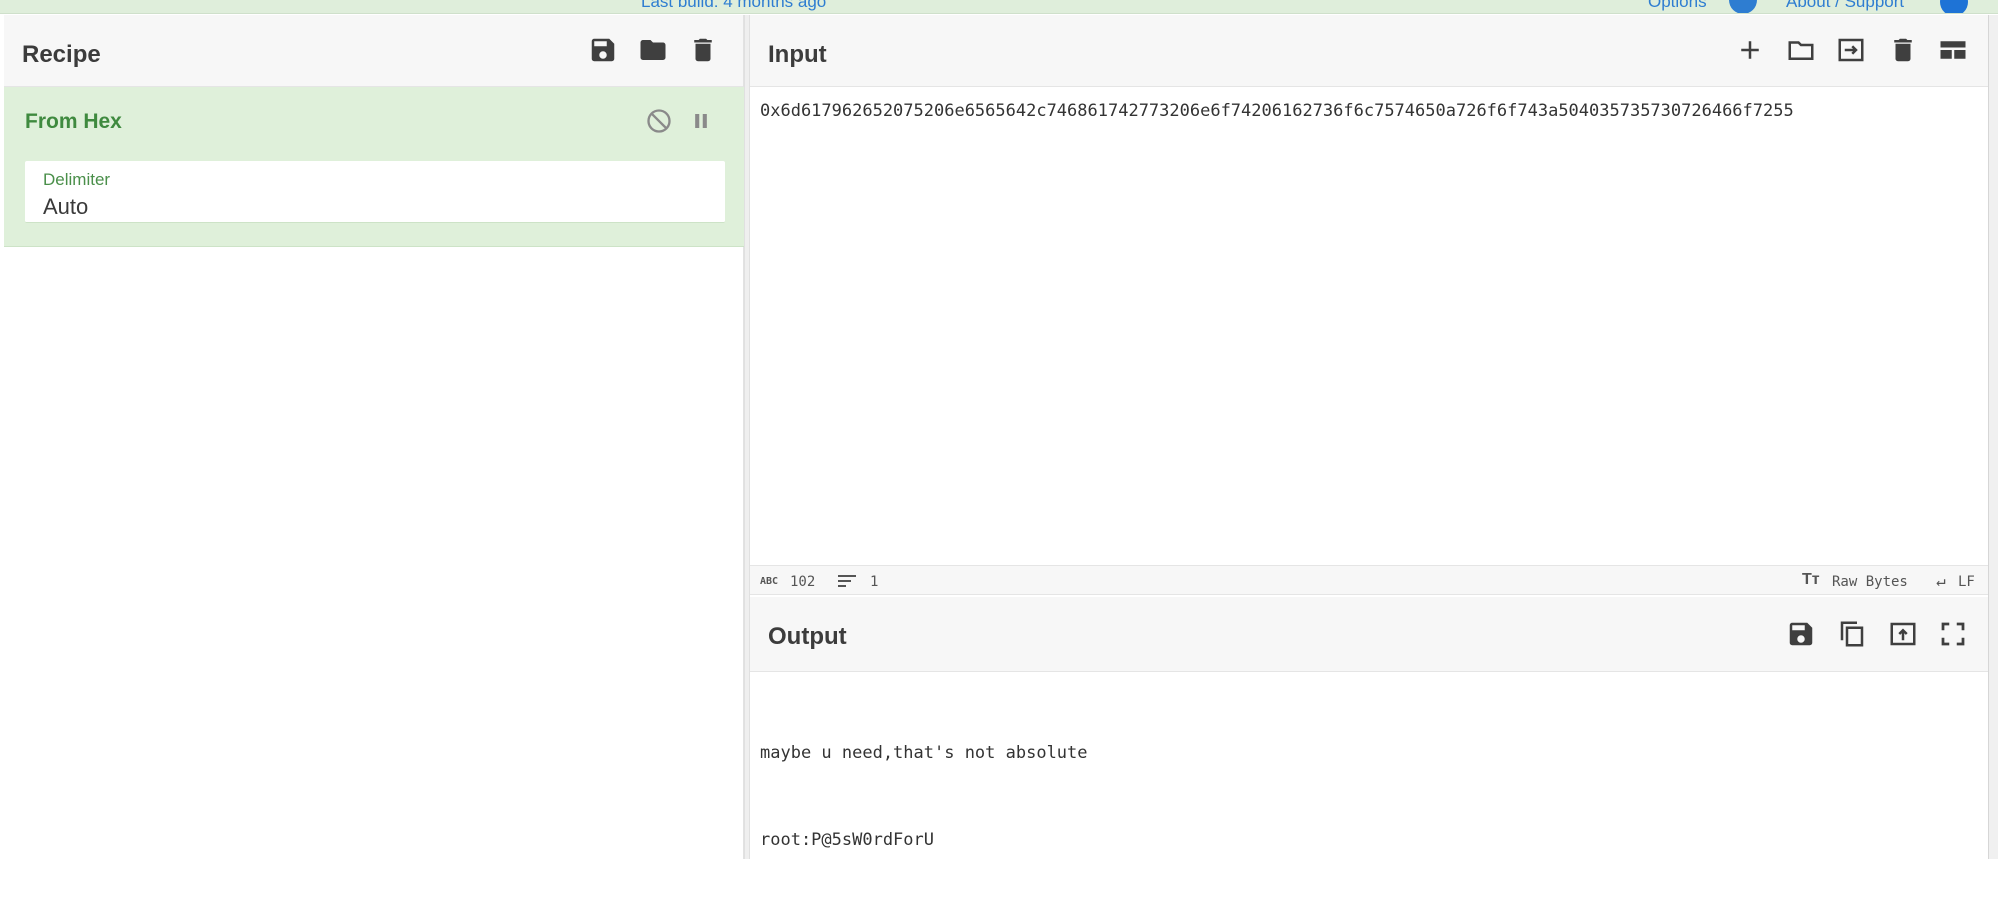  What do you see at coordinates (659, 121) in the screenshot?
I see `disable-icon` at bounding box center [659, 121].